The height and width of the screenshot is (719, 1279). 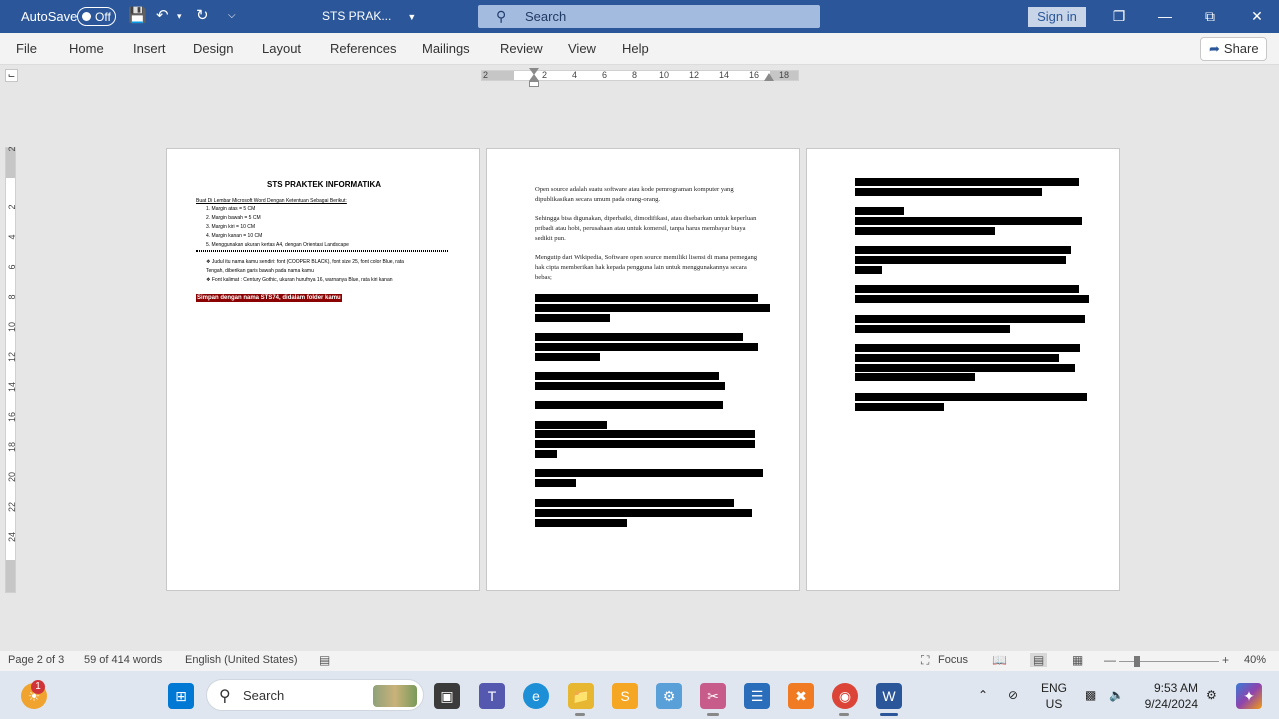 What do you see at coordinates (953, 660) in the screenshot?
I see `focus-label: Focus` at bounding box center [953, 660].